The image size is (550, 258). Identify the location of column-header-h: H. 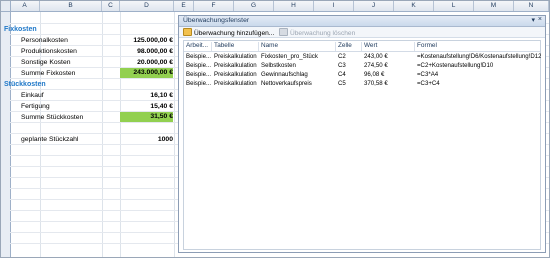
(294, 6).